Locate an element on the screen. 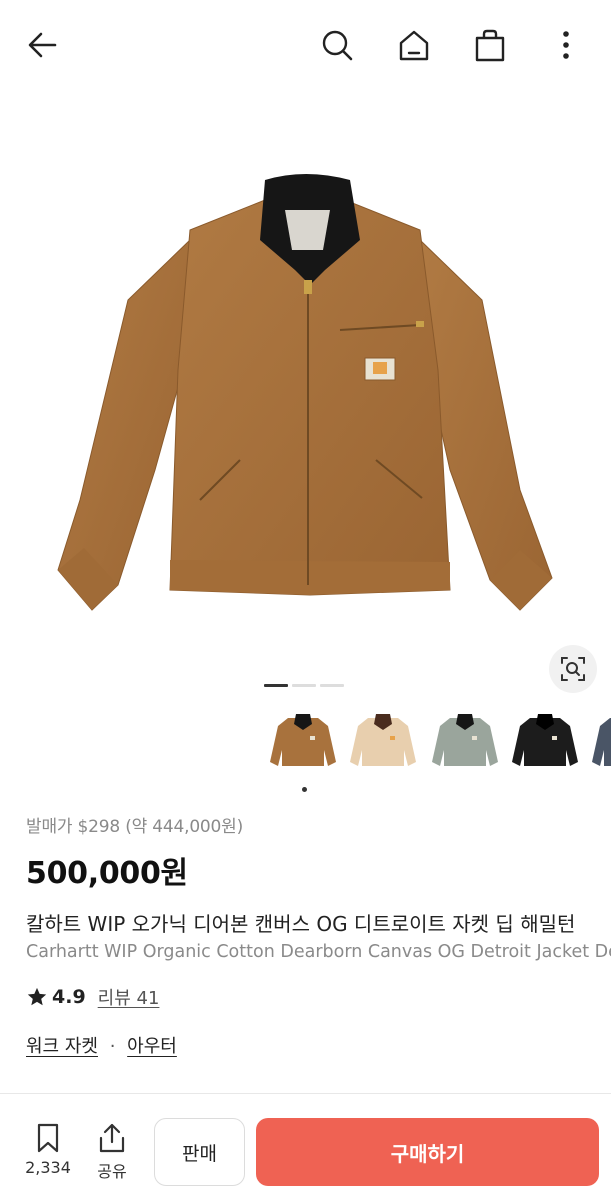 The image size is (611, 1200). variant-thumbnail-black is located at coordinates (545, 743).